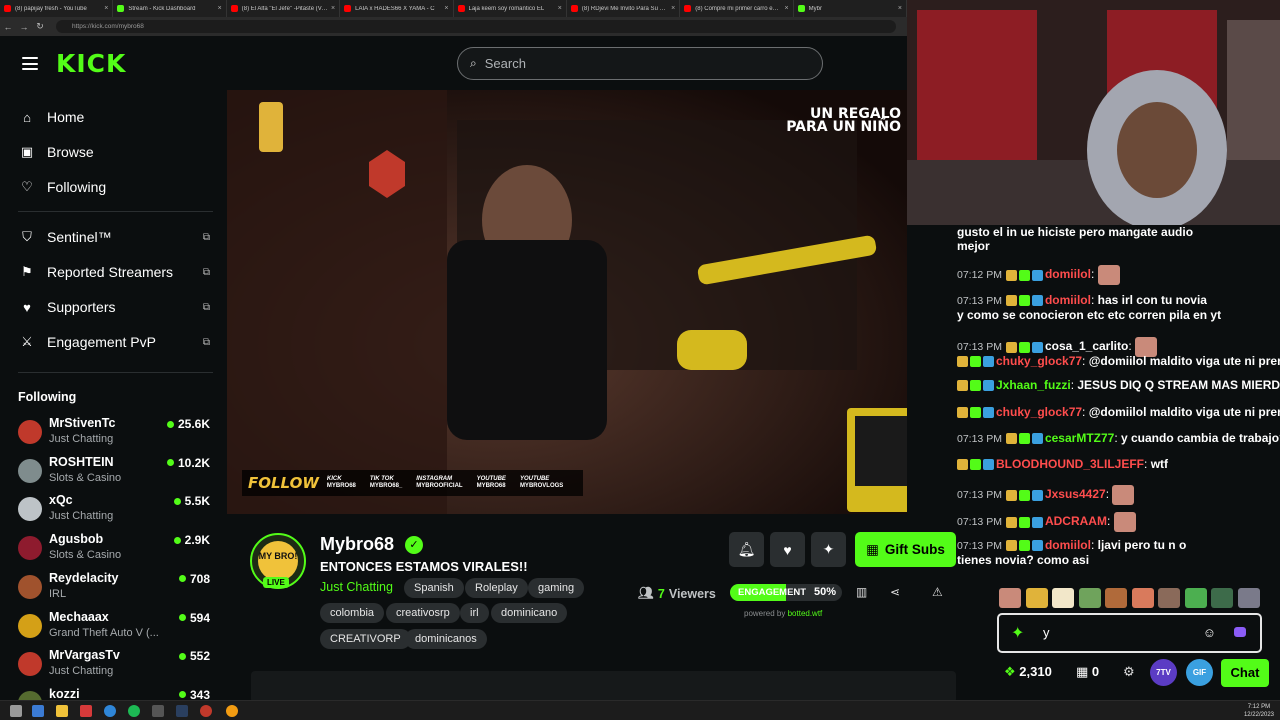  I want to click on browser-tab: (8) RDjevi Me Invito Para Su Univ ×, so click(624, 8).